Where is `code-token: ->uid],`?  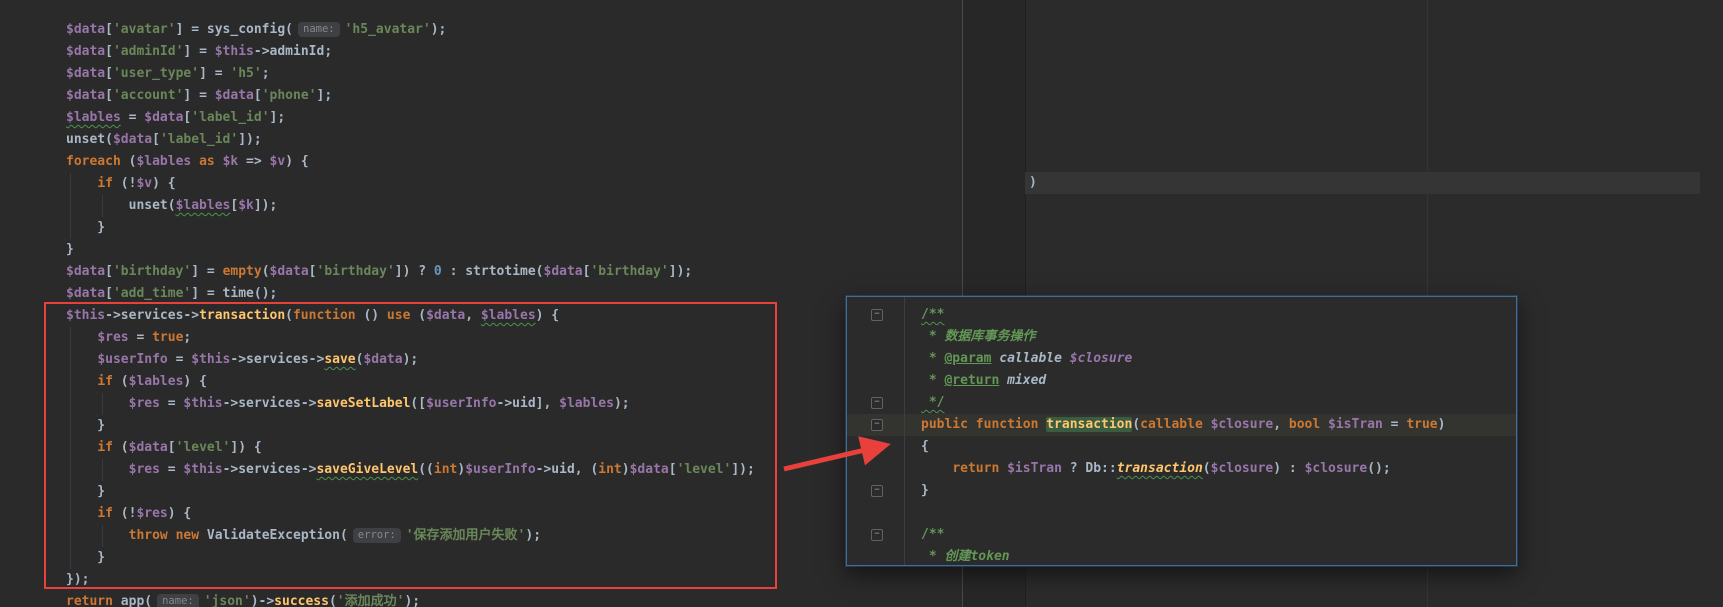
code-token: ->uid], is located at coordinates (528, 403).